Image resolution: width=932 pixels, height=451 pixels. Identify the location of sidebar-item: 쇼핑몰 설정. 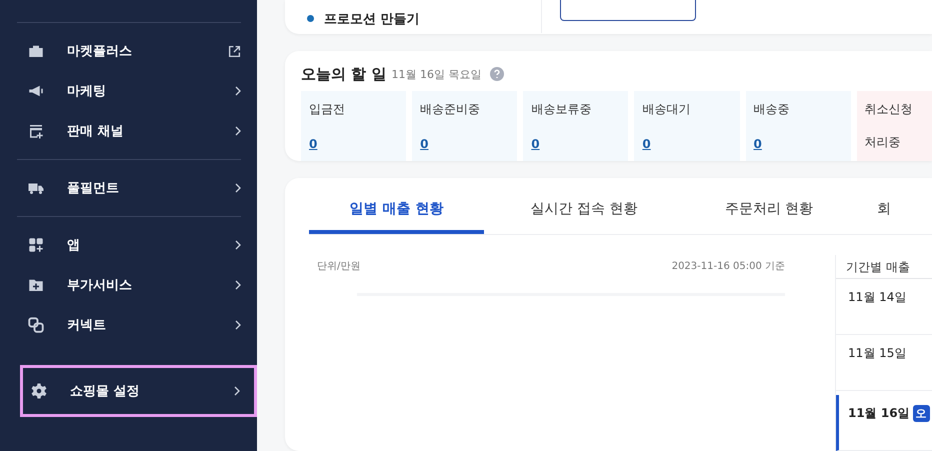
(138, 391).